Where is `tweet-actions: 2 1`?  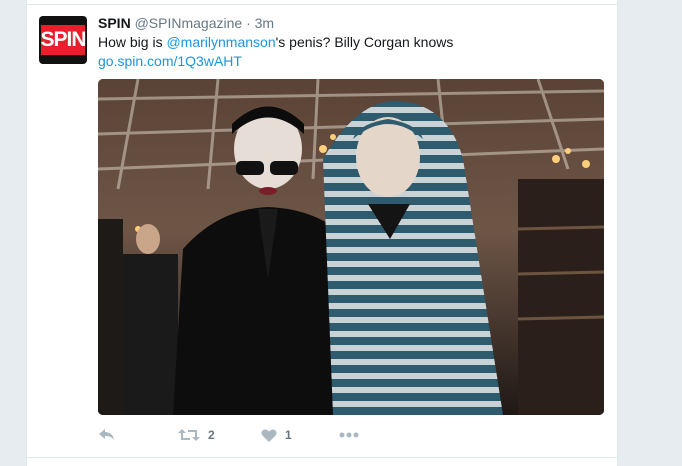 tweet-actions: 2 1 is located at coordinates (248, 435).